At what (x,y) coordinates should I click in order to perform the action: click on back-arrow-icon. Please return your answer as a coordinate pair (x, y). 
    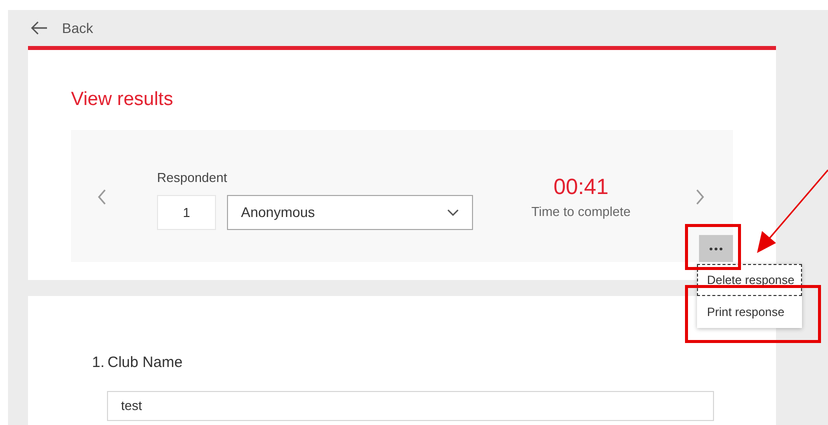
    Looking at the image, I should click on (39, 28).